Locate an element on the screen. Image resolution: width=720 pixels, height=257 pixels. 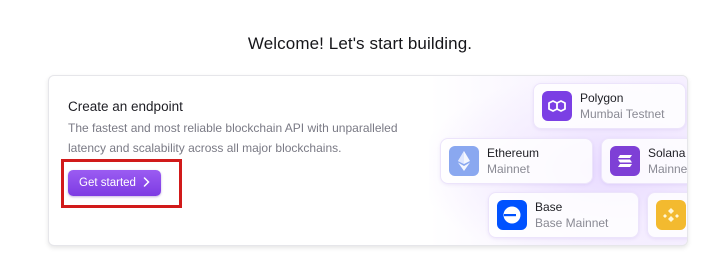
get-started-label: Get started is located at coordinates (107, 183).